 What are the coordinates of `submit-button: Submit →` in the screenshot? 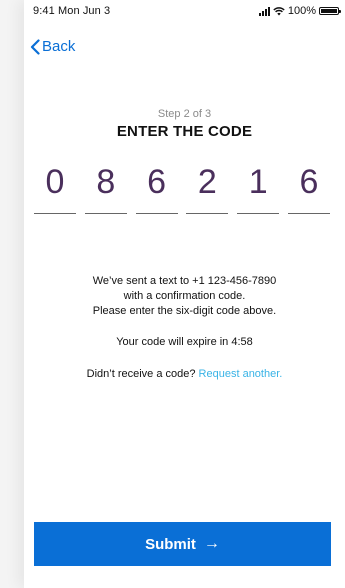 It's located at (182, 544).